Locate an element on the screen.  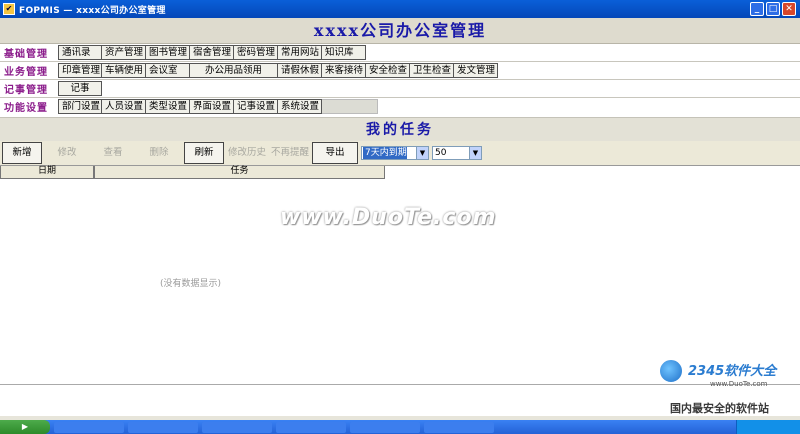
menu-item-seals: 印章管理 is located at coordinates (80, 70).